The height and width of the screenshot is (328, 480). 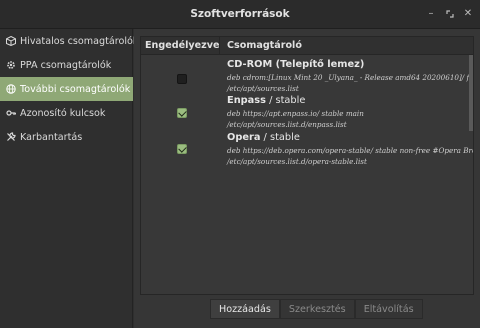 What do you see at coordinates (63, 113) in the screenshot?
I see `sidebar-item-label: Azonosító kulcsok` at bounding box center [63, 113].